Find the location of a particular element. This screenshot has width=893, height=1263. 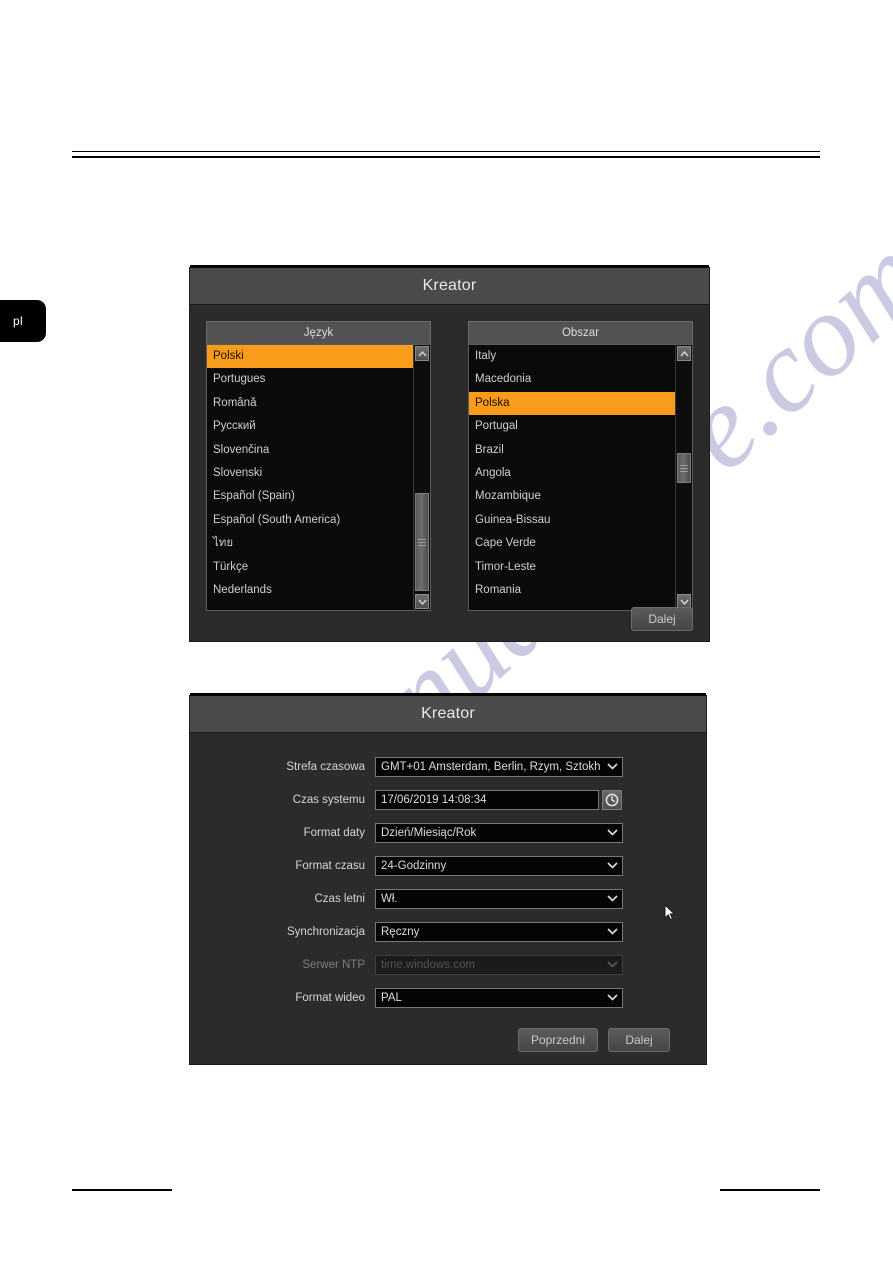

form-row: Serwer NTP time.windows.com is located at coordinates (448, 964).